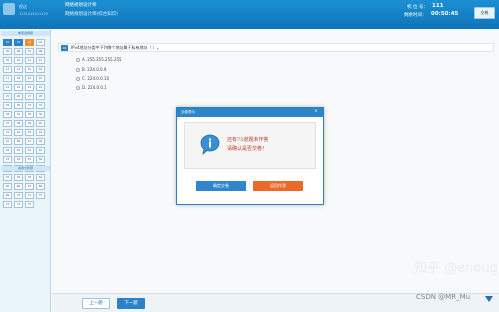  Describe the element at coordinates (40, 132) in the screenshot. I see `question-cell: 44` at that location.